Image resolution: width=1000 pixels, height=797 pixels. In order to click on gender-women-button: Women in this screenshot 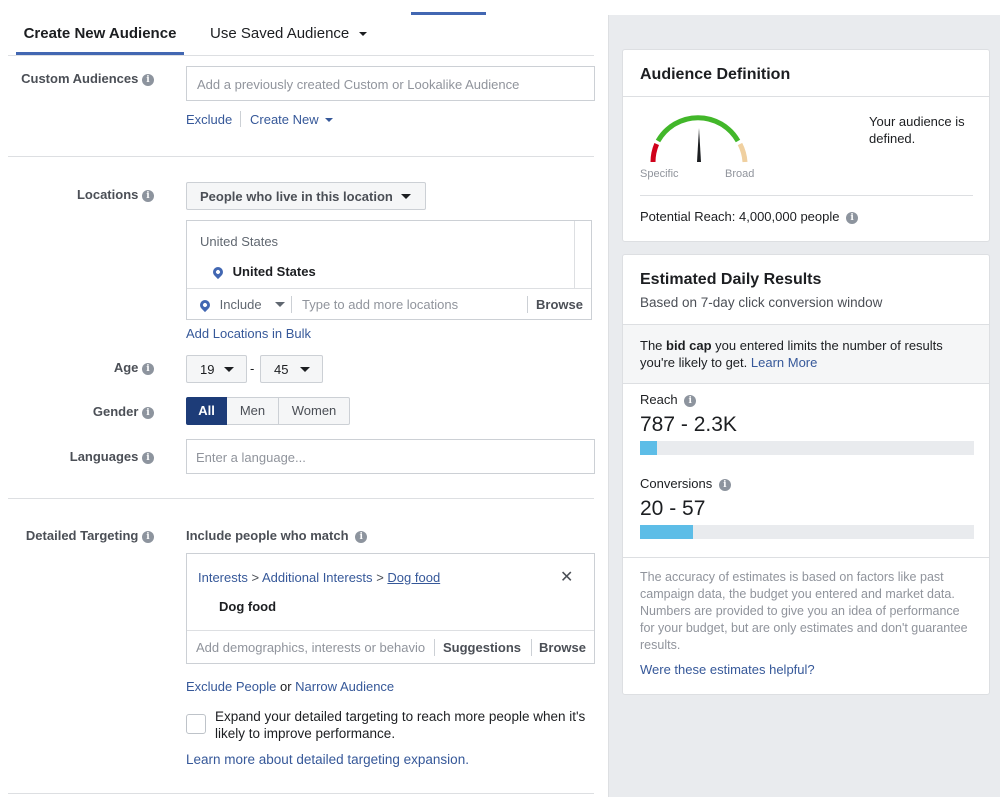, I will do `click(314, 411)`.